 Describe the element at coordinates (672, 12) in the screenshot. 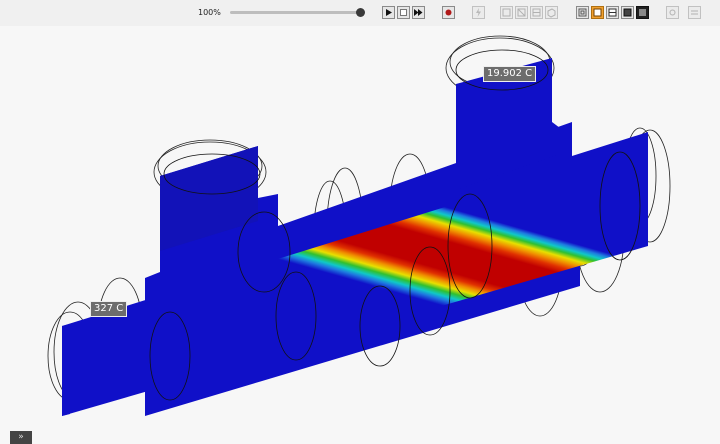

I see `settings-icon` at that location.